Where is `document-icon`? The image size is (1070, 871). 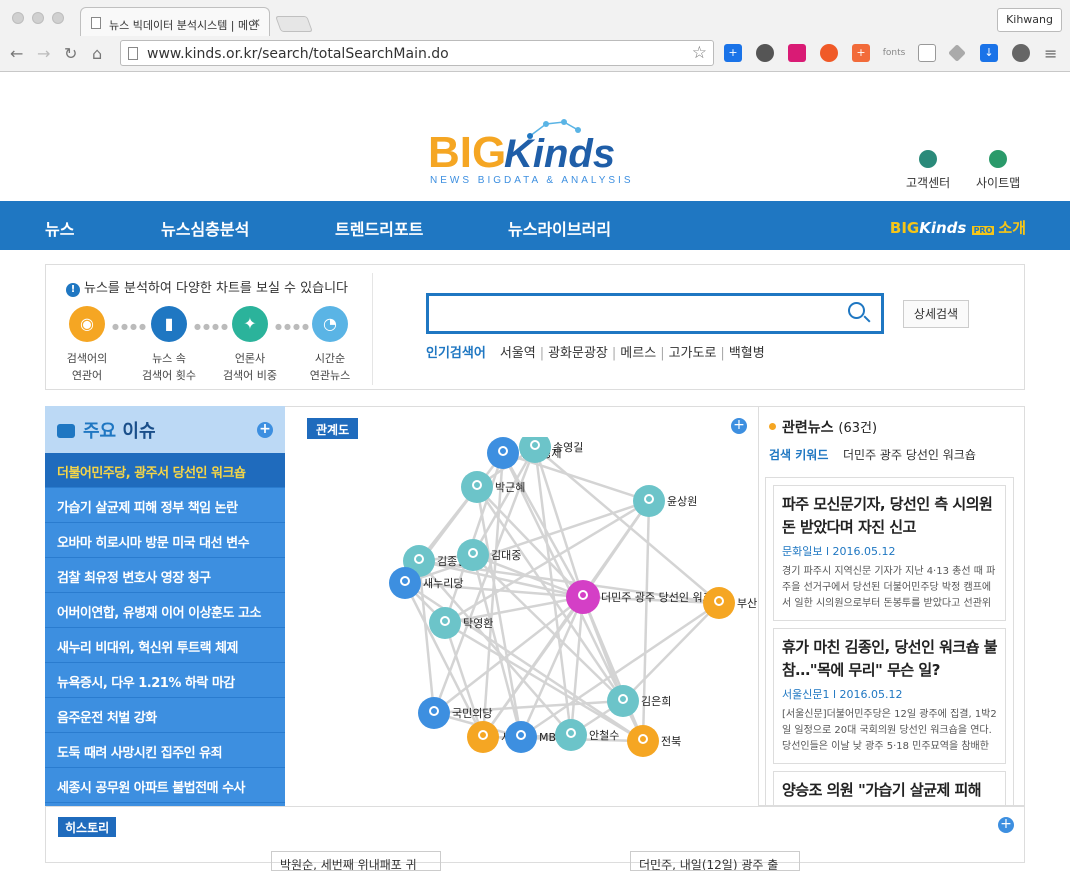
document-icon is located at coordinates (927, 53).